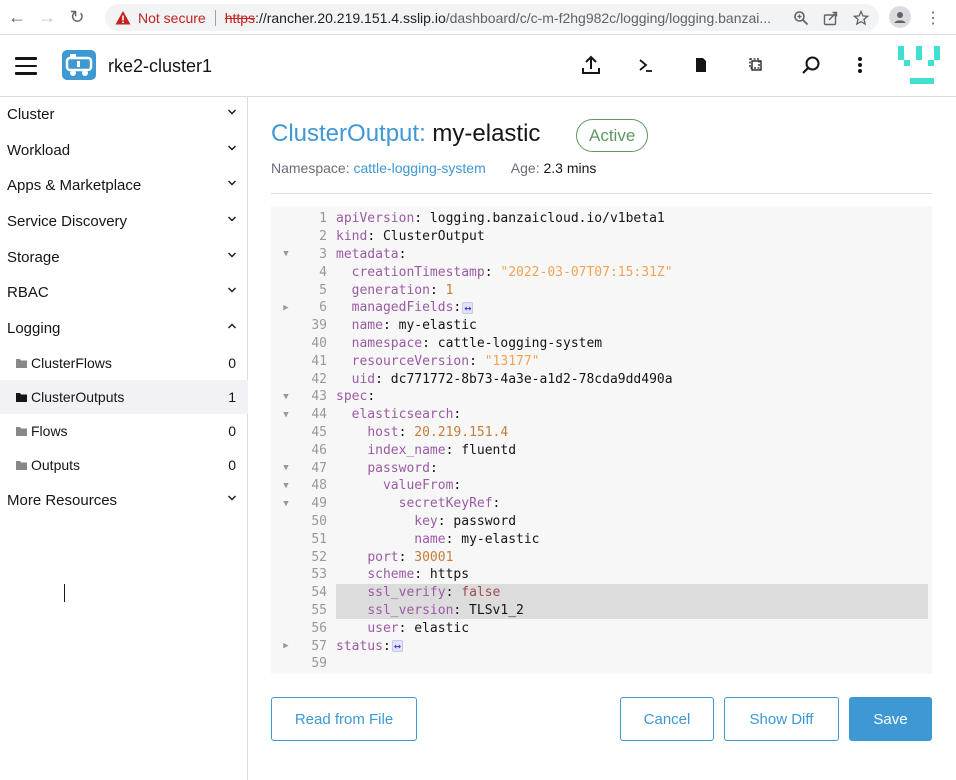 This screenshot has width=956, height=780. I want to click on code-line: 40 namespace: cattle-logging-system, so click(601, 344).